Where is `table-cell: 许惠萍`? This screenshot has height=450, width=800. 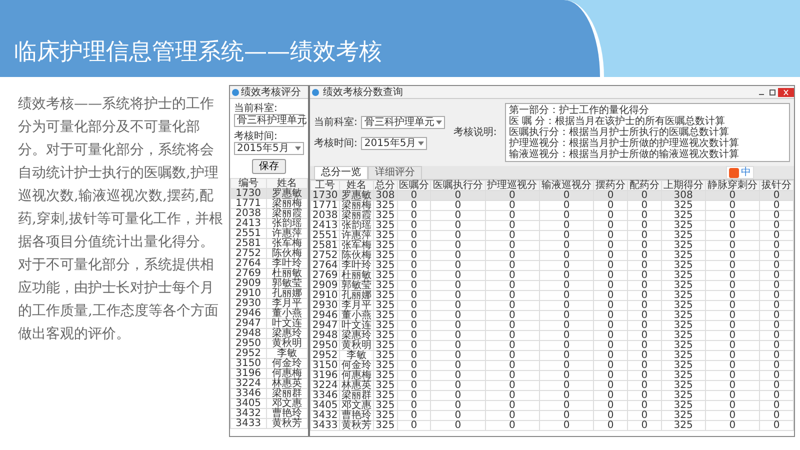 table-cell: 许惠萍 is located at coordinates (287, 233).